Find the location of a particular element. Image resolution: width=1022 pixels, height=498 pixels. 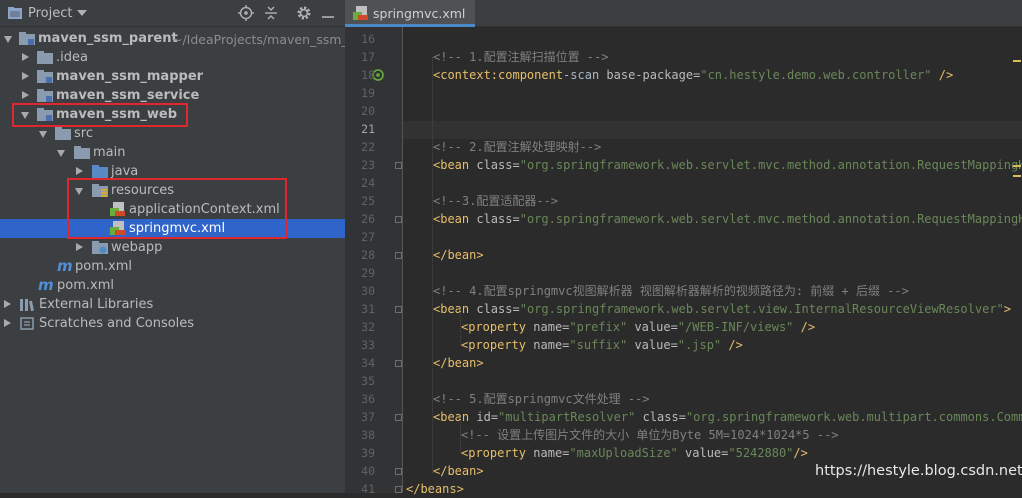

line-number: 40 is located at coordinates (368, 471).